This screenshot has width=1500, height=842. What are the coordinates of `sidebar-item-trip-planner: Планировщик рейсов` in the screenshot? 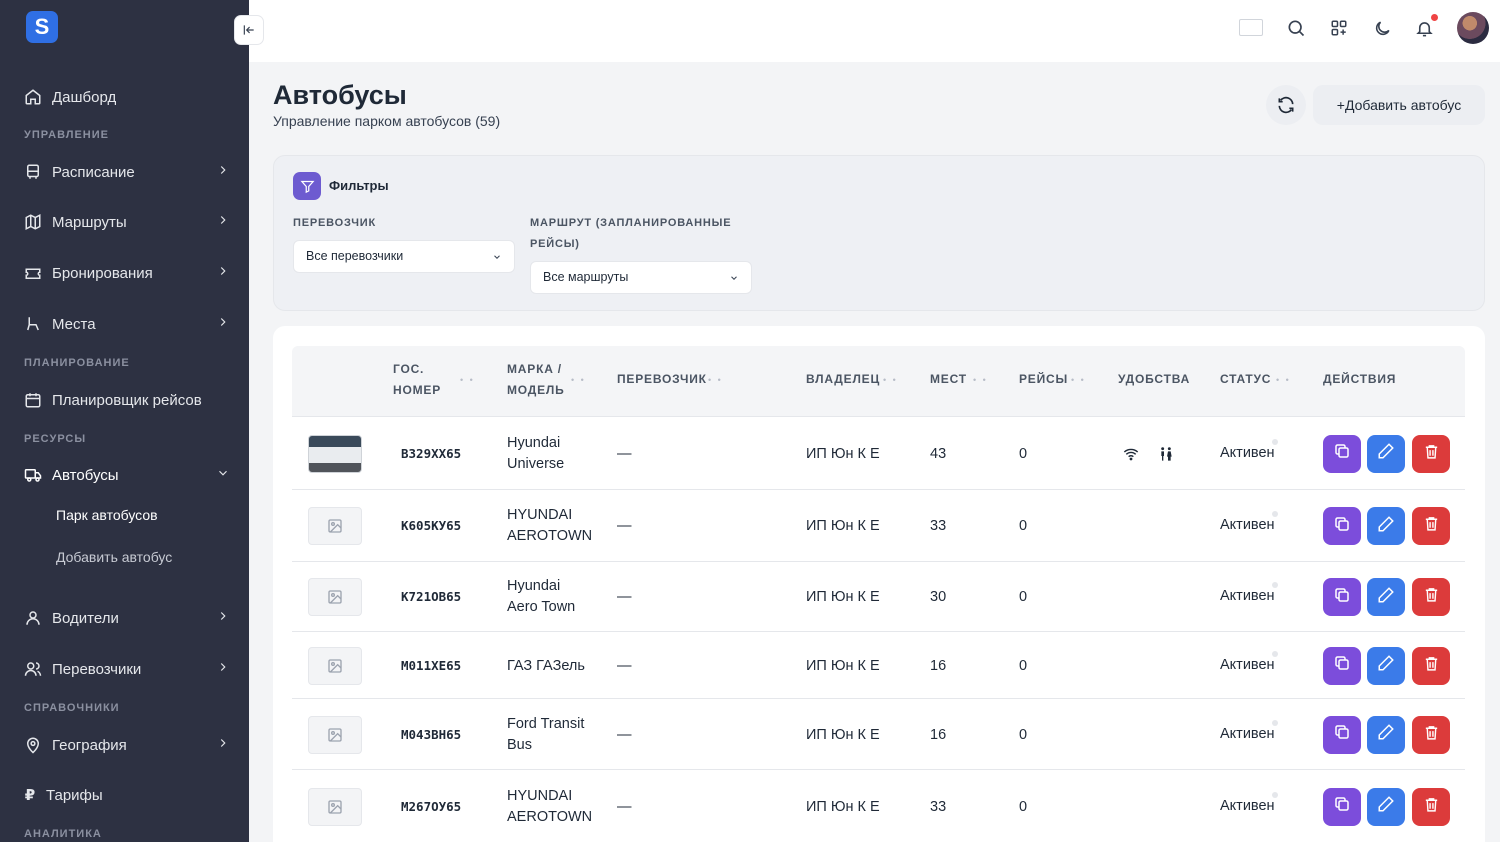 It's located at (129, 400).